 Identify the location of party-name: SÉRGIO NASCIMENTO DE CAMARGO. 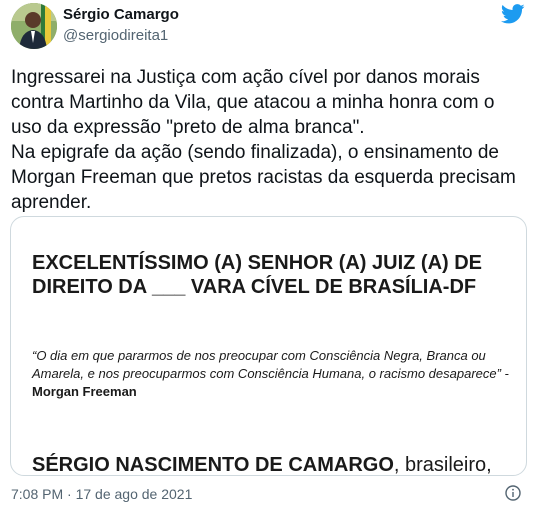
(213, 465).